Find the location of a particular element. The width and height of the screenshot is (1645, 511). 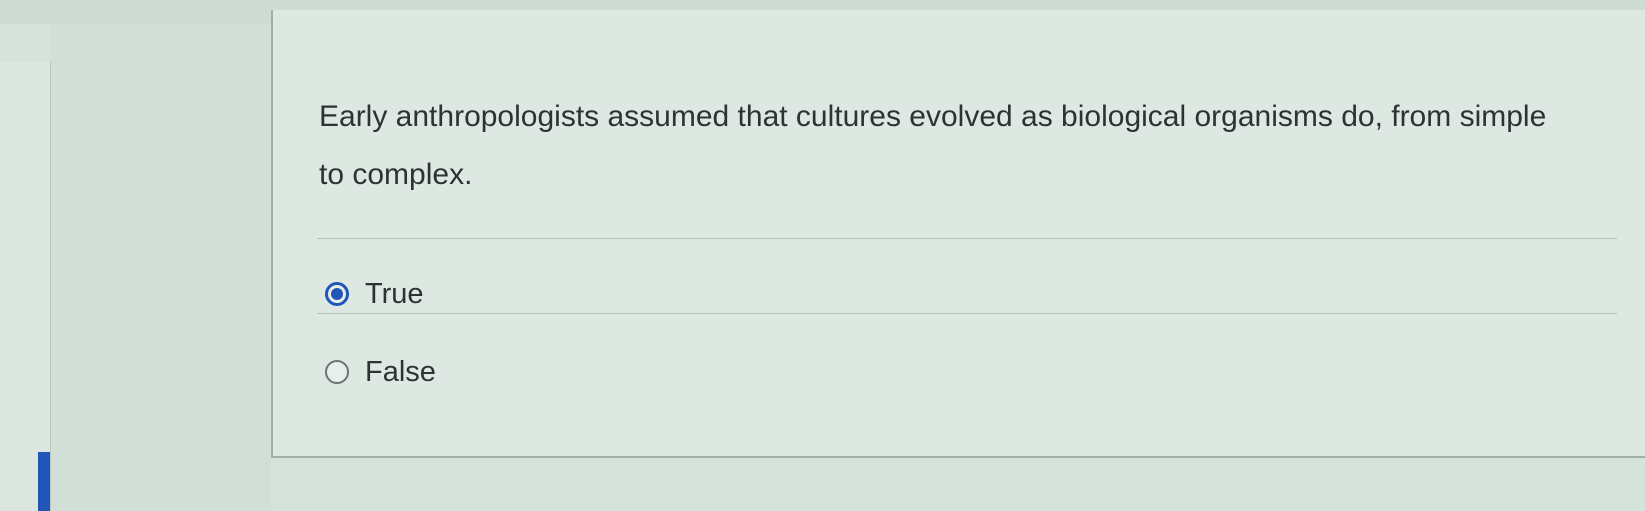

left-gutter is located at coordinates (161, 267).